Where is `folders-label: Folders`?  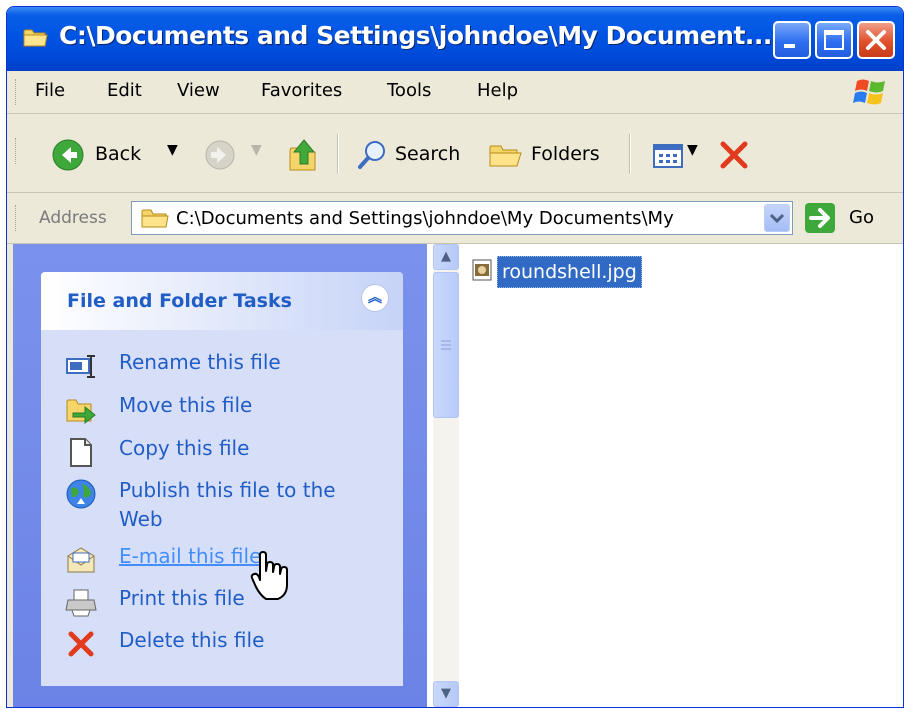 folders-label: Folders is located at coordinates (565, 154).